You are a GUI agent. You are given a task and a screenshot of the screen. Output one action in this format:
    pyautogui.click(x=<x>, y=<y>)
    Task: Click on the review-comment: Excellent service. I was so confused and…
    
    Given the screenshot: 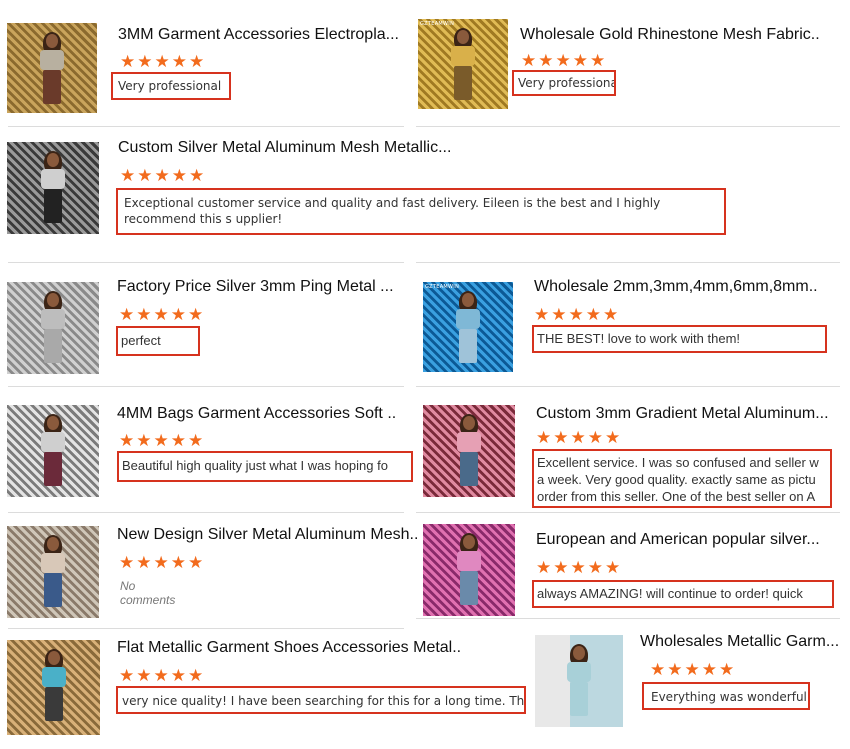 What is the action you would take?
    pyautogui.click(x=682, y=478)
    